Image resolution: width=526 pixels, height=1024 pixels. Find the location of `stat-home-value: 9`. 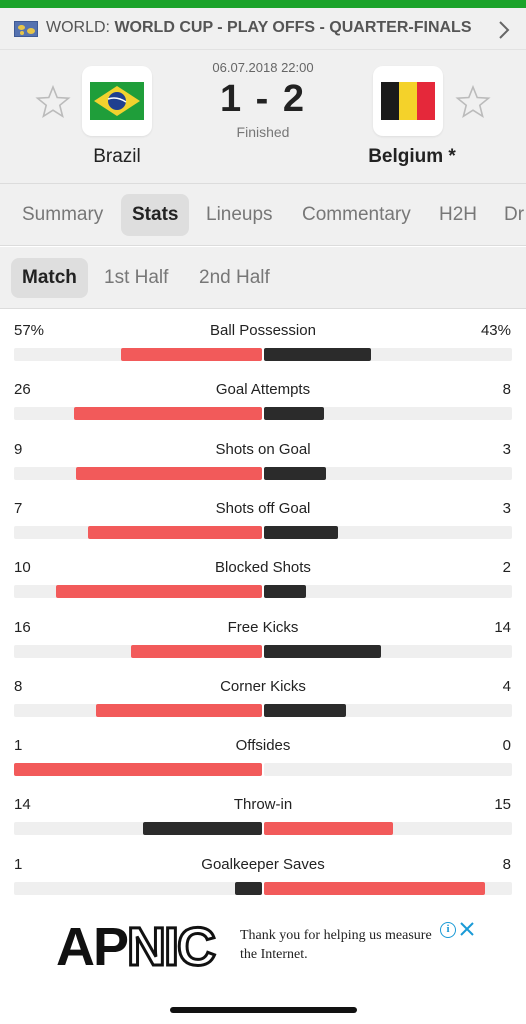

stat-home-value: 9 is located at coordinates (18, 449).